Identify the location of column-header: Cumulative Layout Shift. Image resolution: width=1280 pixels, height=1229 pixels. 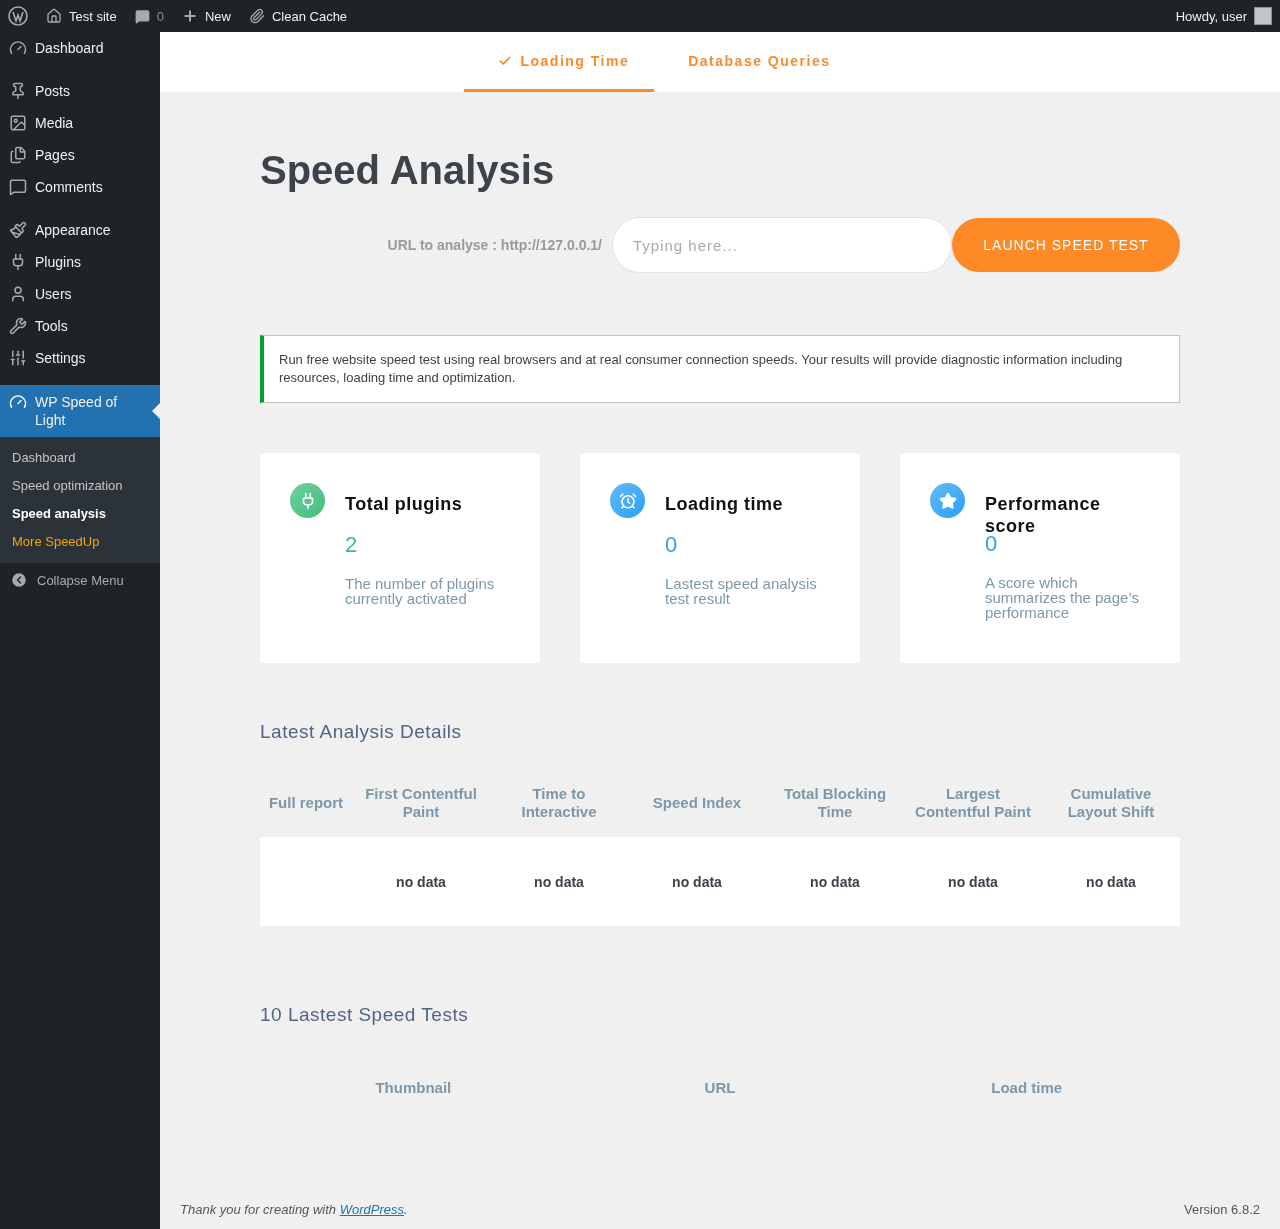
(1111, 803).